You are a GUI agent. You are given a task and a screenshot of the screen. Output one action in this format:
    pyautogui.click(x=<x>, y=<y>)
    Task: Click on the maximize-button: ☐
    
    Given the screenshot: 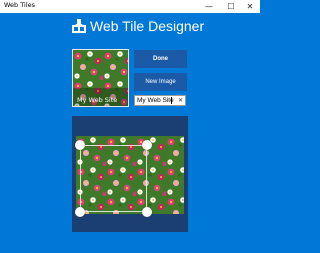 What is the action you would take?
    pyautogui.click(x=231, y=6)
    